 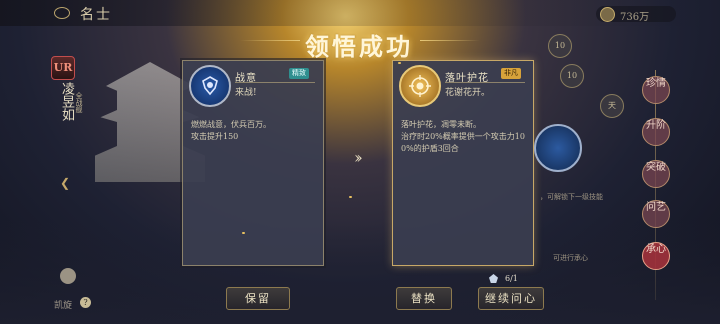 What do you see at coordinates (79, 102) in the screenshot?
I see `character-tag: 全战舰` at bounding box center [79, 102].